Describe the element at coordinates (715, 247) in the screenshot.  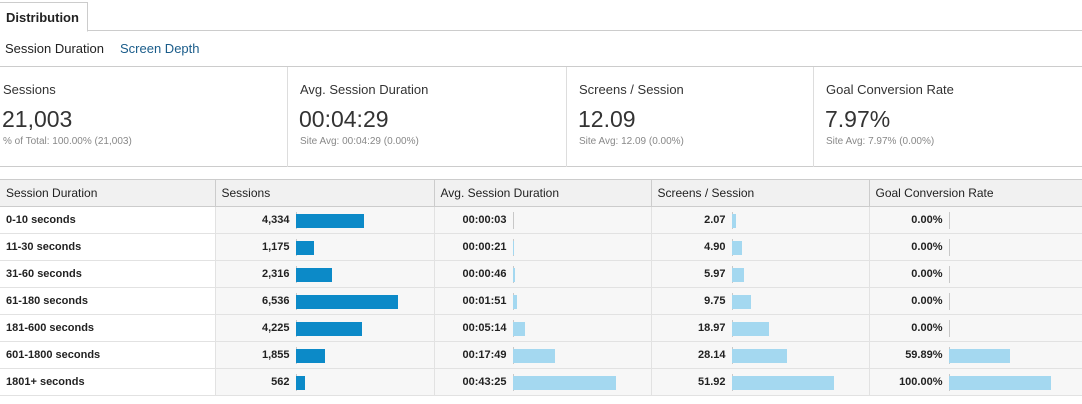
I see `cell-value-screens-per-session: 4.90` at that location.